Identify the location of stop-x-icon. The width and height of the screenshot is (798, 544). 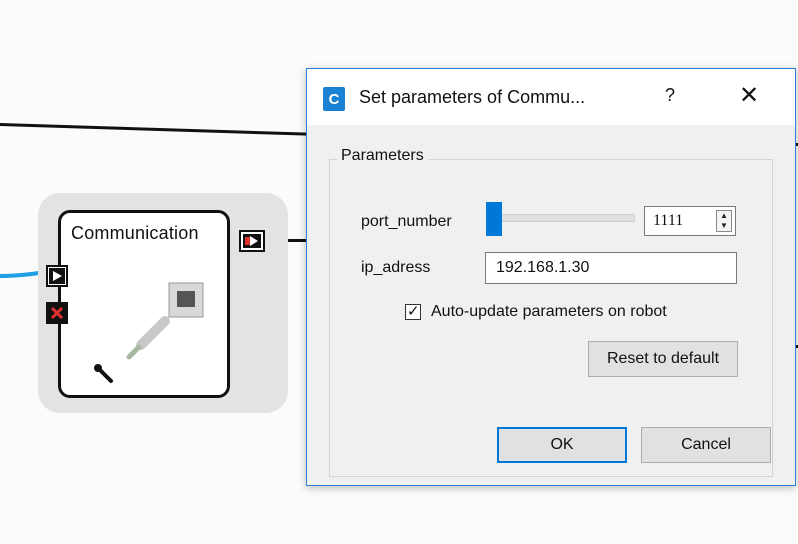
(57, 313).